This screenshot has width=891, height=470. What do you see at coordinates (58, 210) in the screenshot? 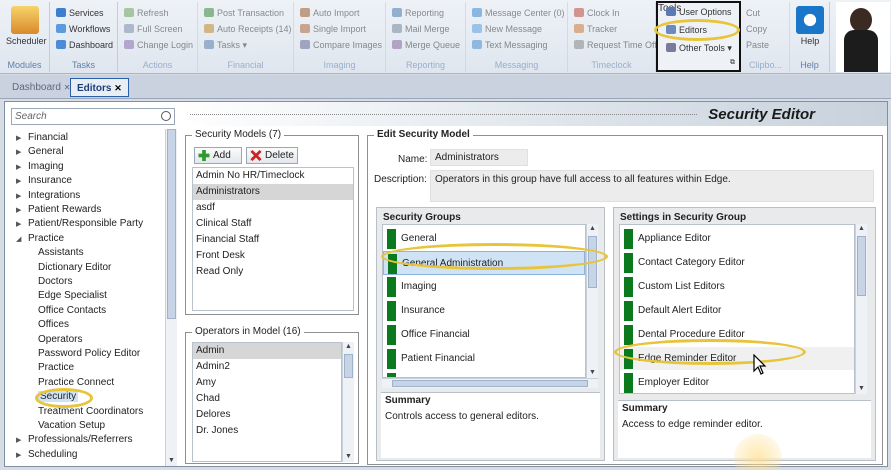
I see `tree-item-patient-rewards: ▶ Patient Rewards` at bounding box center [58, 210].